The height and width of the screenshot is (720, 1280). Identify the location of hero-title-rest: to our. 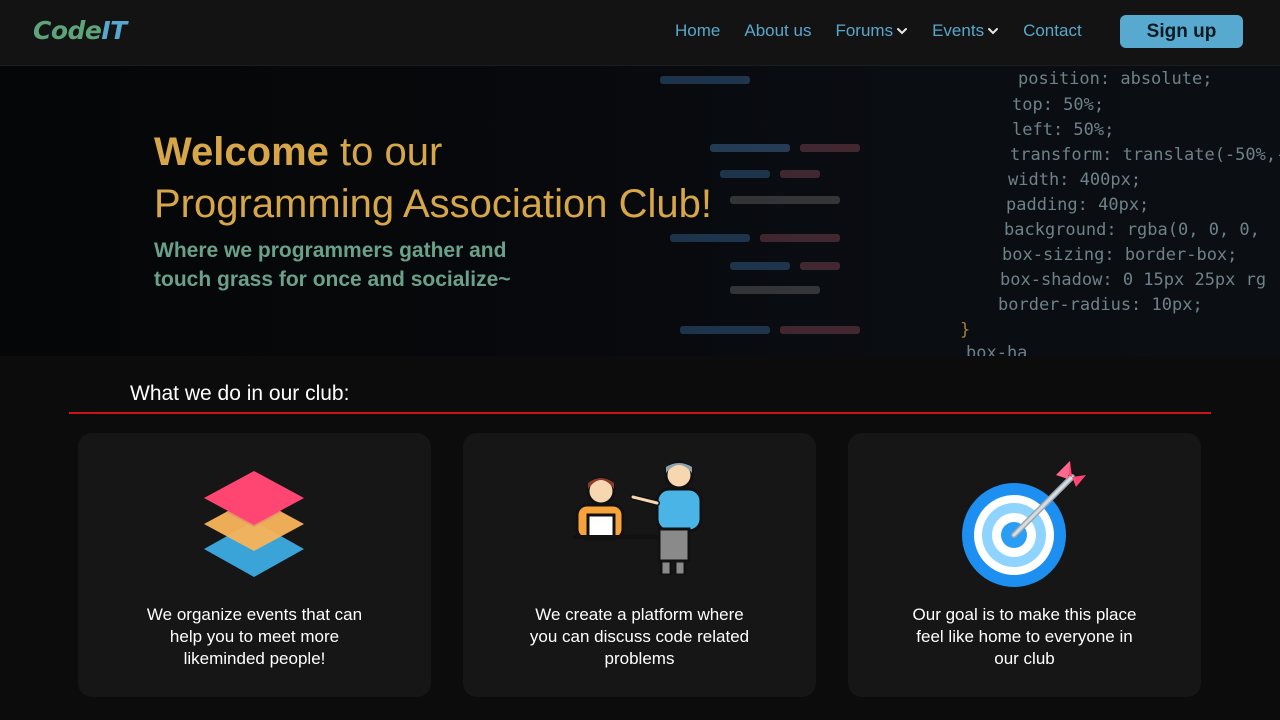
(385, 152).